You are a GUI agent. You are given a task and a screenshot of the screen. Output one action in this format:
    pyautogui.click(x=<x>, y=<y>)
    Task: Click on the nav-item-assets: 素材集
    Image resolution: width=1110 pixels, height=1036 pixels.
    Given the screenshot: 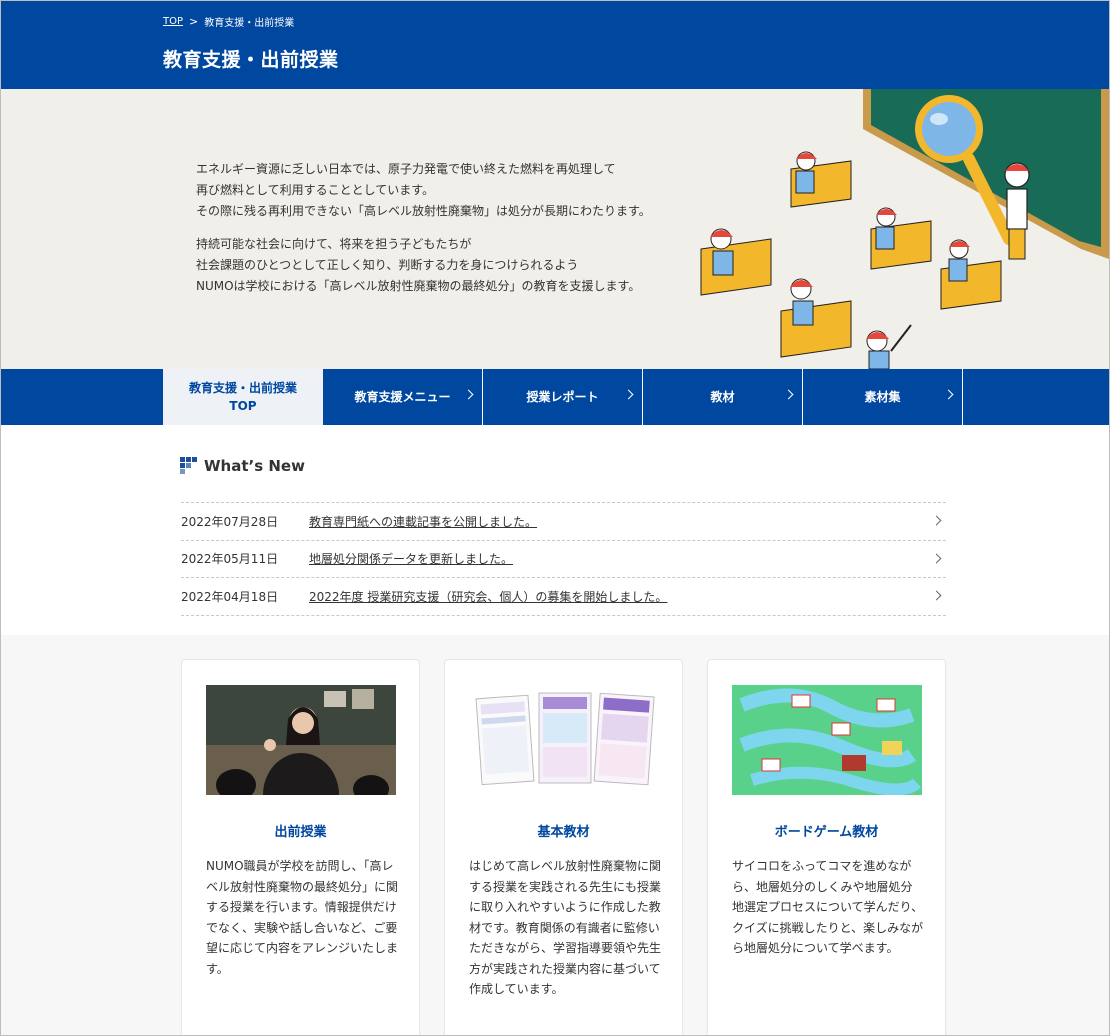 What is the action you would take?
    pyautogui.click(x=883, y=397)
    